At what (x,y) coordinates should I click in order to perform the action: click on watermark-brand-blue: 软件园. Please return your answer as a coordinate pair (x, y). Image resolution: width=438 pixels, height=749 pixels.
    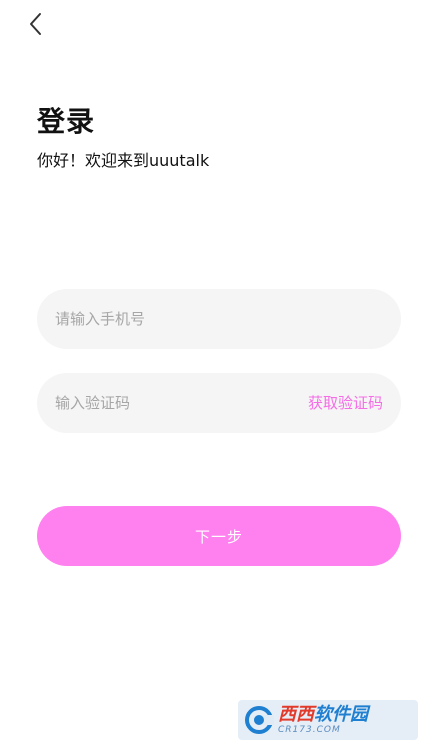
    Looking at the image, I should click on (341, 714).